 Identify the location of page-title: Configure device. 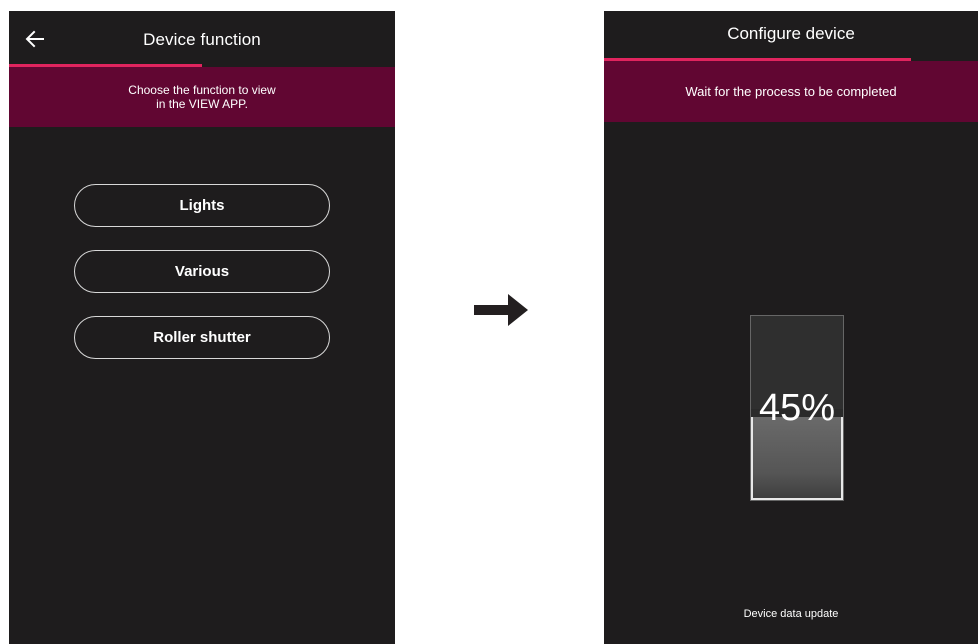
(791, 33).